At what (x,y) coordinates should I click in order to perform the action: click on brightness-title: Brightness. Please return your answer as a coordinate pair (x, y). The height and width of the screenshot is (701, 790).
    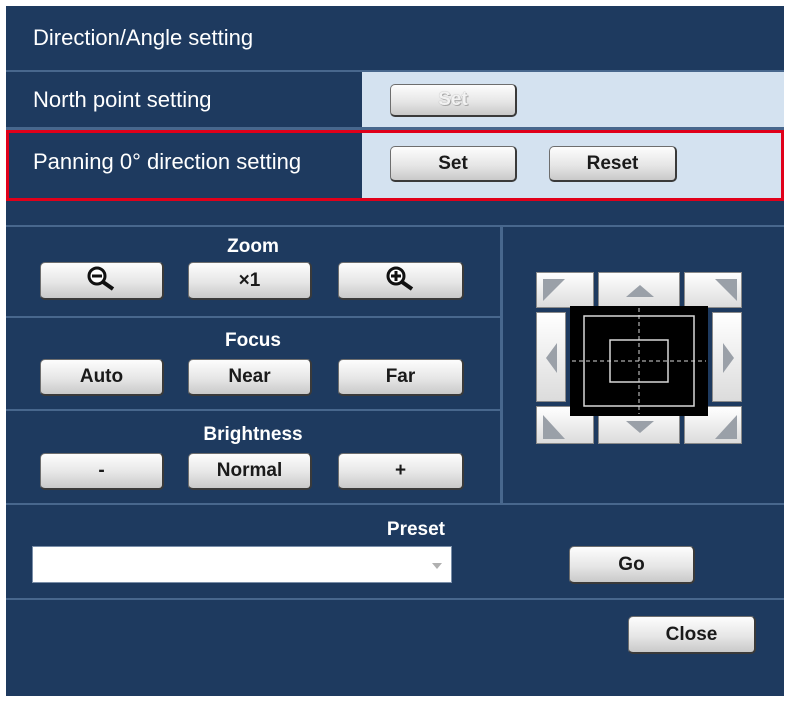
    Looking at the image, I should click on (253, 434).